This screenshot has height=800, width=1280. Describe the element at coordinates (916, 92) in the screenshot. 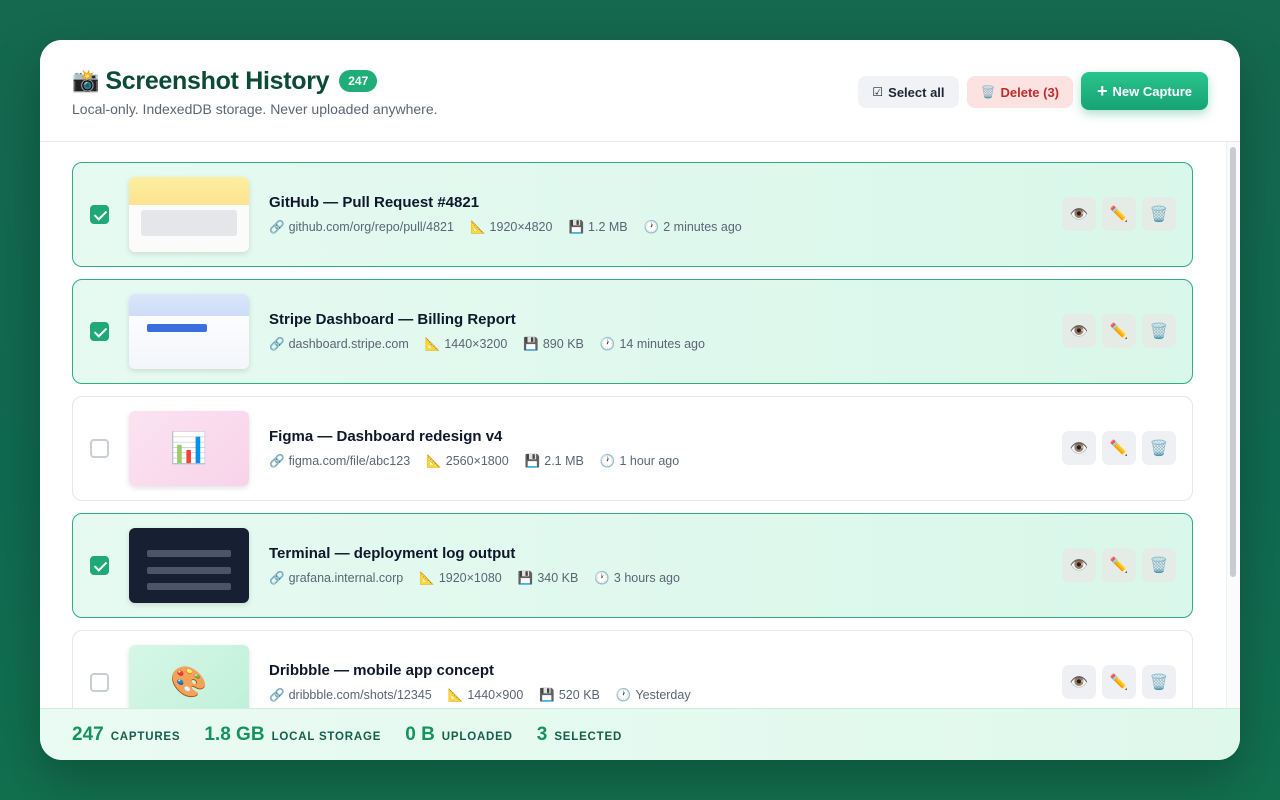

I see `select-all-label: Select all` at that location.